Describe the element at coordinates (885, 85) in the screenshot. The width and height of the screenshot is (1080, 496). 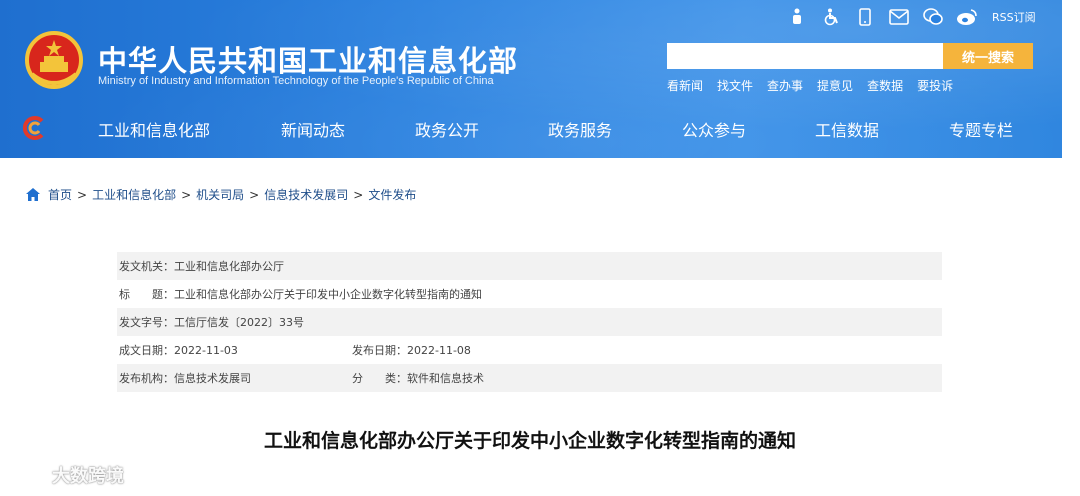
I see `quick-link-data: 查数据` at that location.